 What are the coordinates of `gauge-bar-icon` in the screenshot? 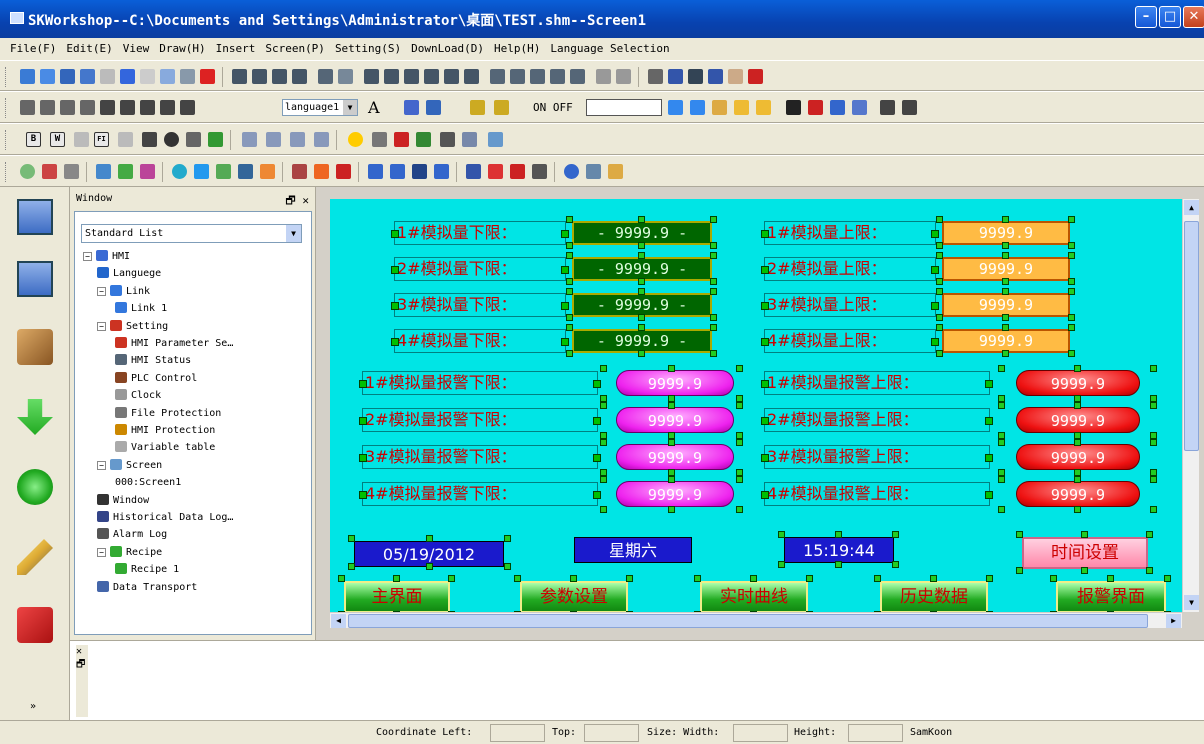 It's located at (343, 171).